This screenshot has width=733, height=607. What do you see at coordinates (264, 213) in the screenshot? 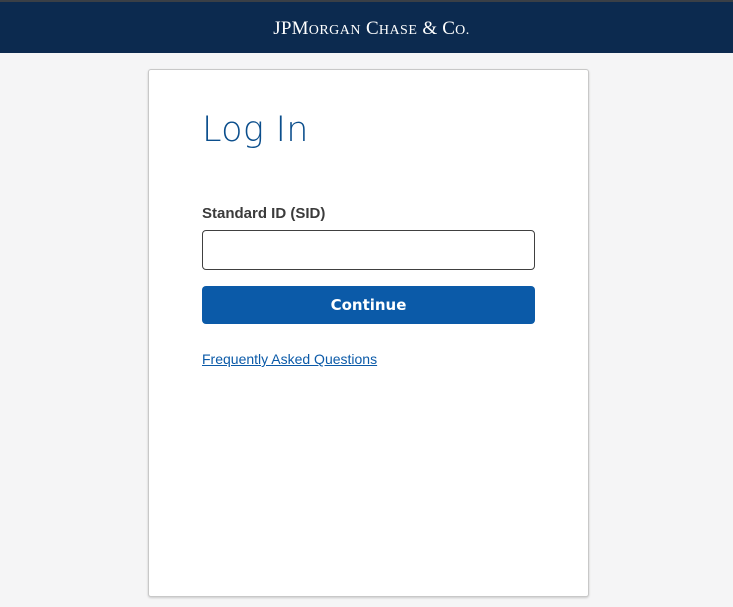
I see `sid-label: Standard ID (SID)` at bounding box center [264, 213].